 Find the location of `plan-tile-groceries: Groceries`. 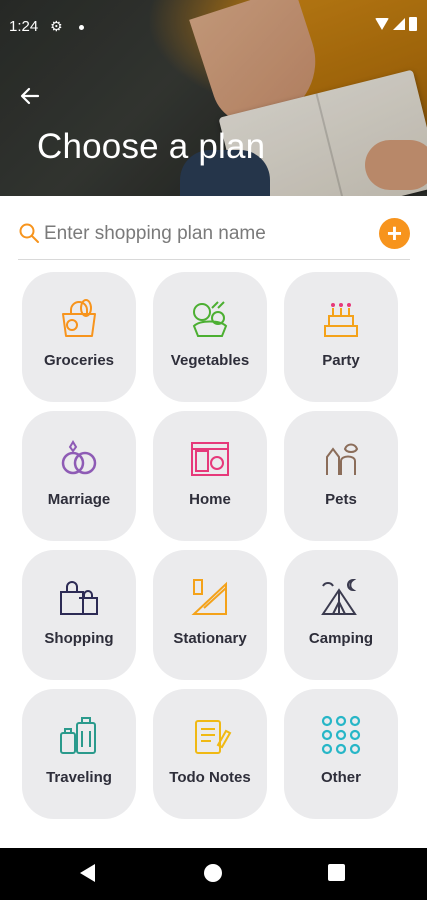

plan-tile-groceries: Groceries is located at coordinates (79, 337).